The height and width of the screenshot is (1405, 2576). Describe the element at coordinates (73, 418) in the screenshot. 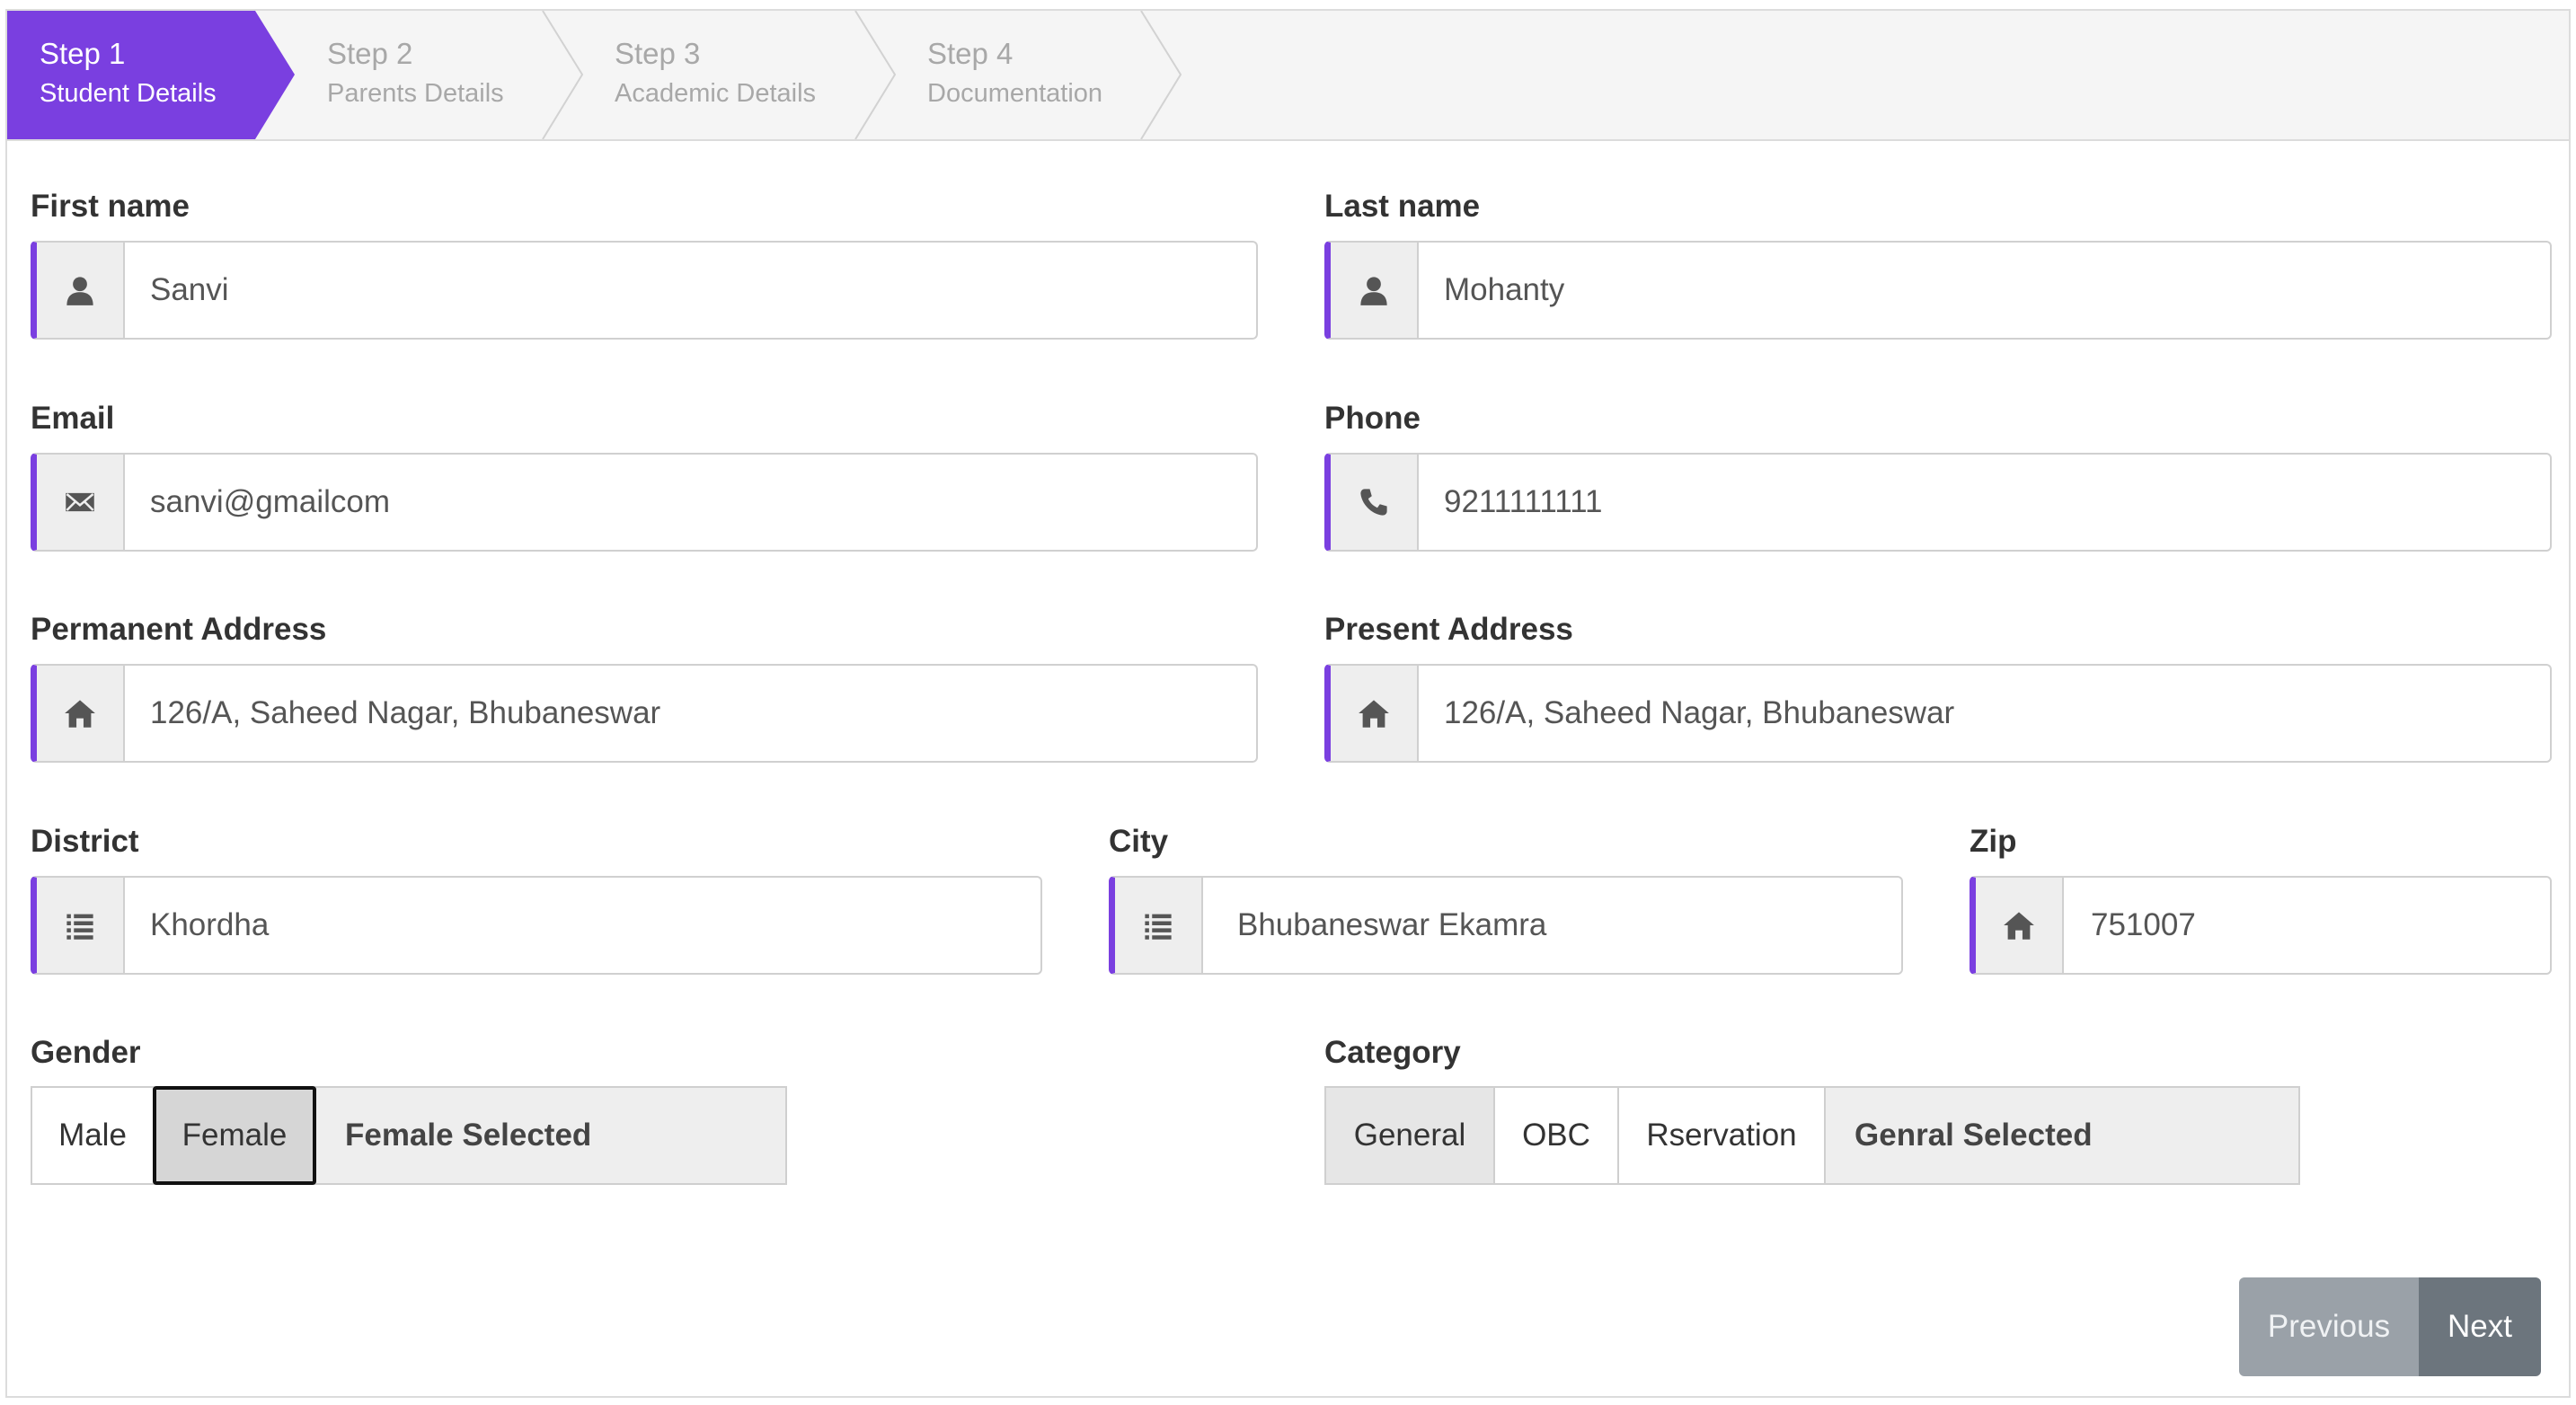

I see `email-label: Email` at that location.